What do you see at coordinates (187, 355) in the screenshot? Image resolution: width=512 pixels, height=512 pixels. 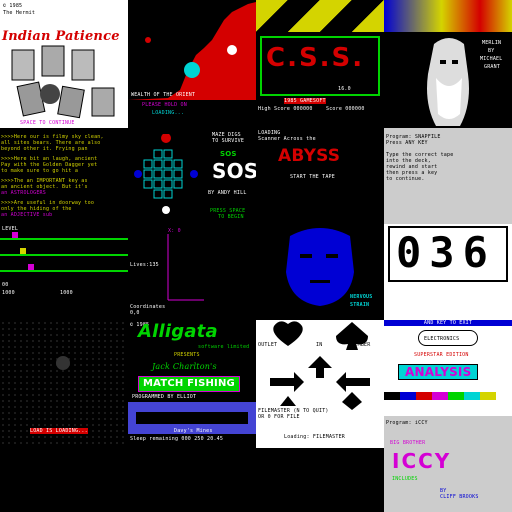 I see `presents-text: PRESENTS` at bounding box center [187, 355].